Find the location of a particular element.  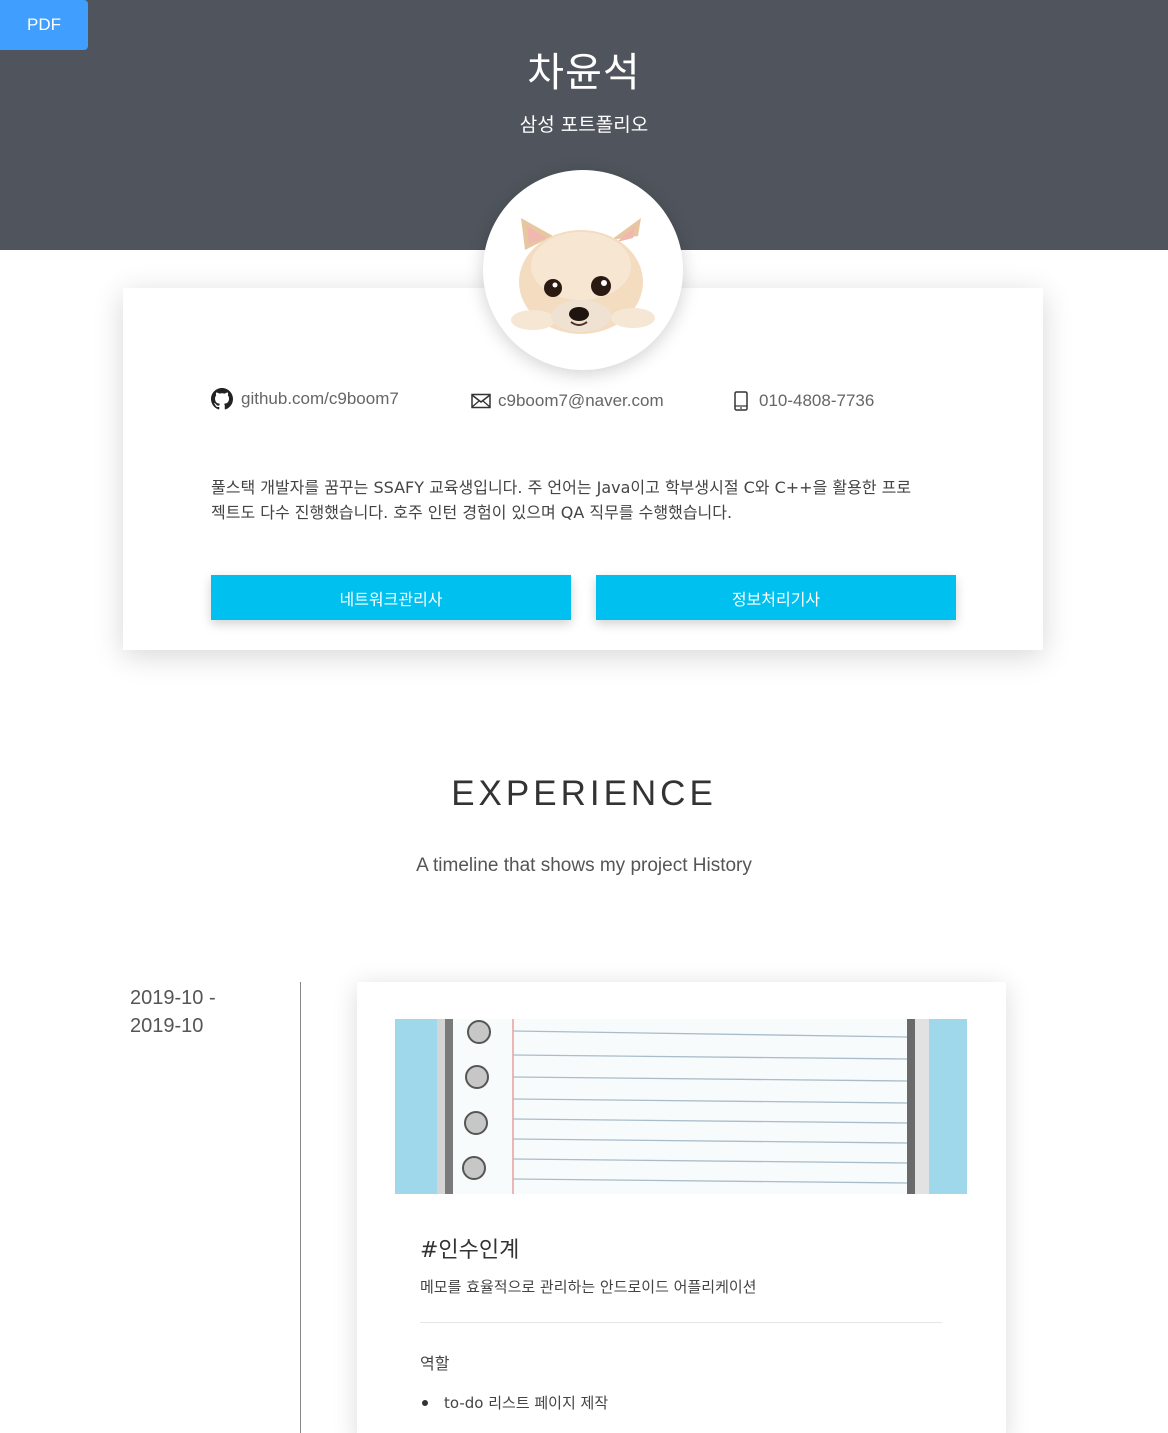

notebook-image is located at coordinates (681, 1106).